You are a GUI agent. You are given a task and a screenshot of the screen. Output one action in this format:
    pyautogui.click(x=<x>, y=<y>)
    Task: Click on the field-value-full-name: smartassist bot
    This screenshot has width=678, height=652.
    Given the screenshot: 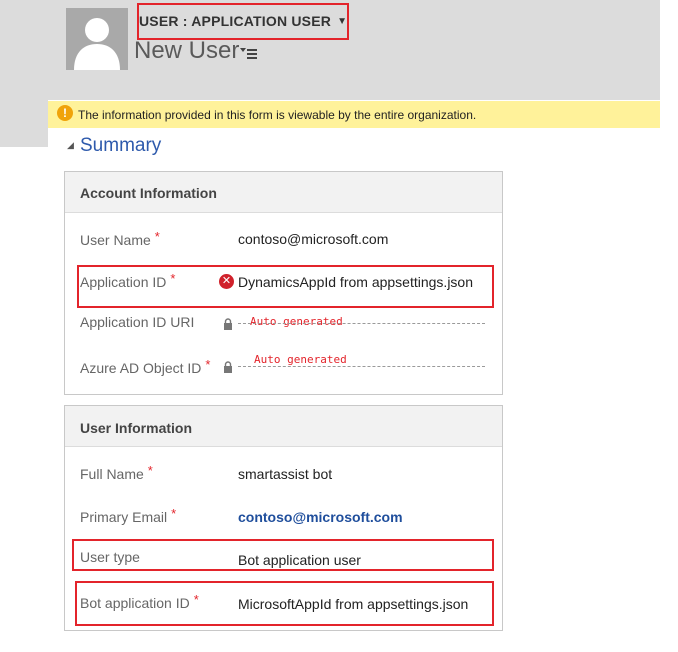 What is the action you would take?
    pyautogui.click(x=285, y=474)
    